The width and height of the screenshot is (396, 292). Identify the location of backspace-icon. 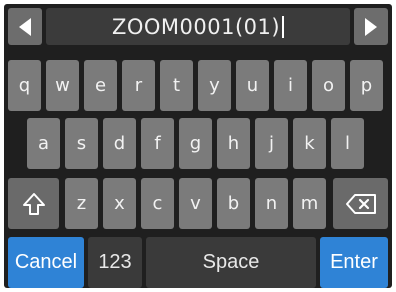
(360, 203).